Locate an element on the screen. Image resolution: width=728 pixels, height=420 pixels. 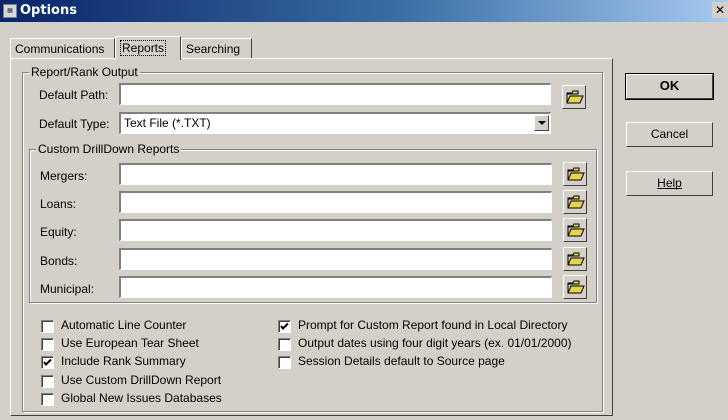
automatic-line-counter-label: Automatic Line Counter is located at coordinates (124, 325).